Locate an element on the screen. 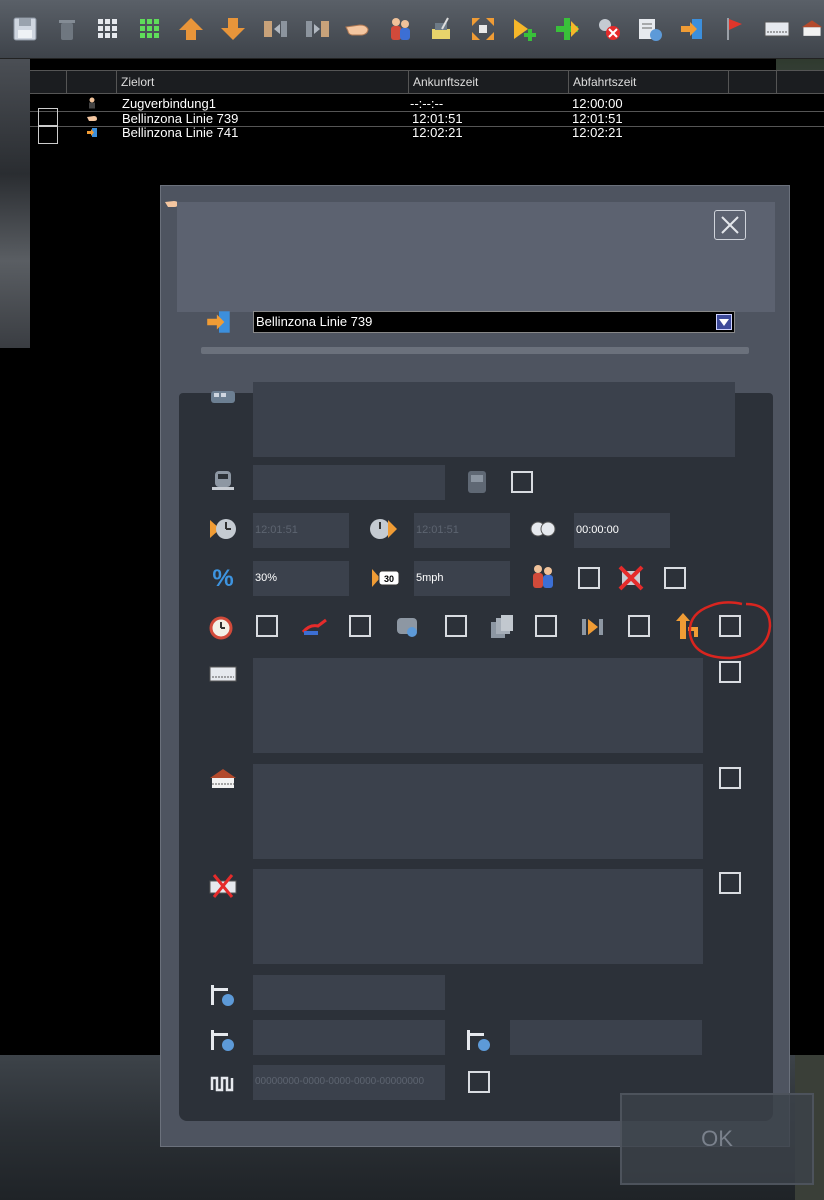  scenery-left is located at coordinates (15, 203).